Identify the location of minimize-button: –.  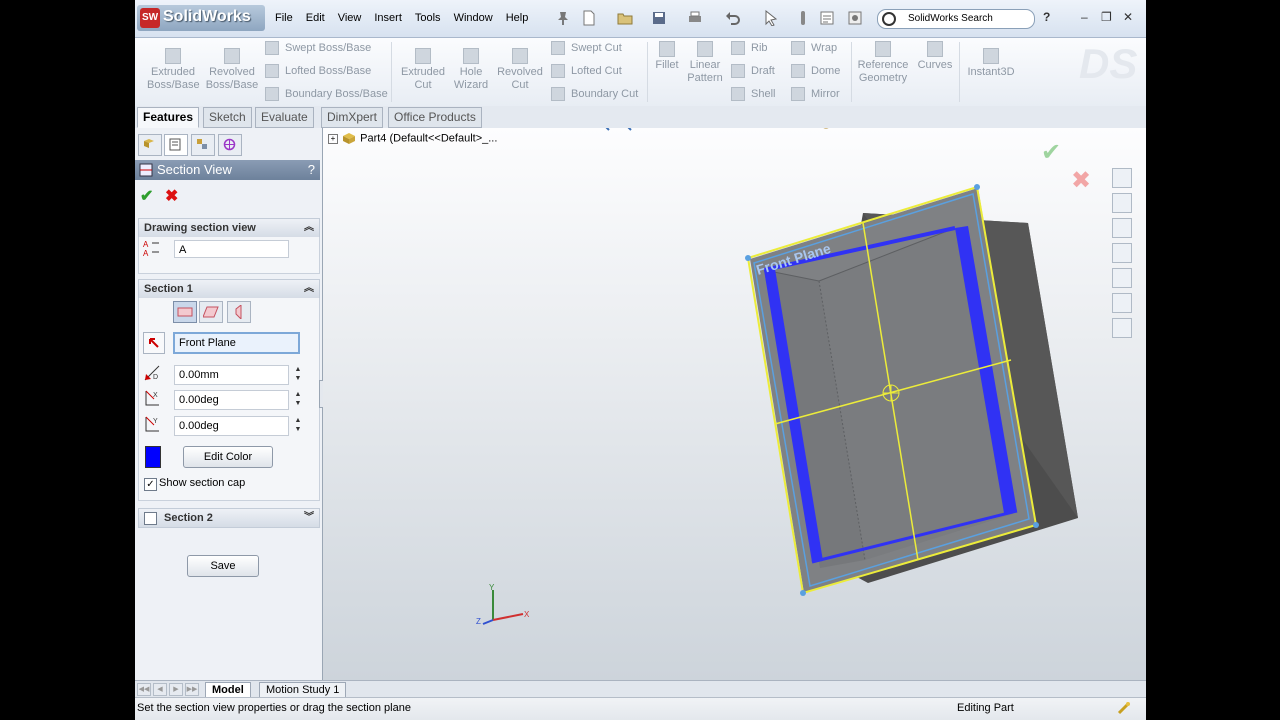
(1084, 17).